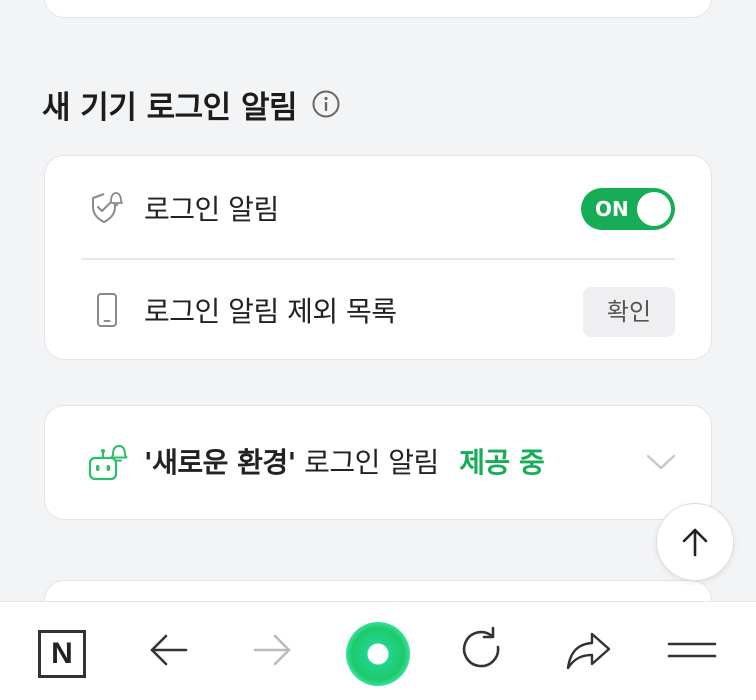 The image size is (756, 700). Describe the element at coordinates (170, 107) in the screenshot. I see `section-title: 새 기기 로그인 알림` at that location.